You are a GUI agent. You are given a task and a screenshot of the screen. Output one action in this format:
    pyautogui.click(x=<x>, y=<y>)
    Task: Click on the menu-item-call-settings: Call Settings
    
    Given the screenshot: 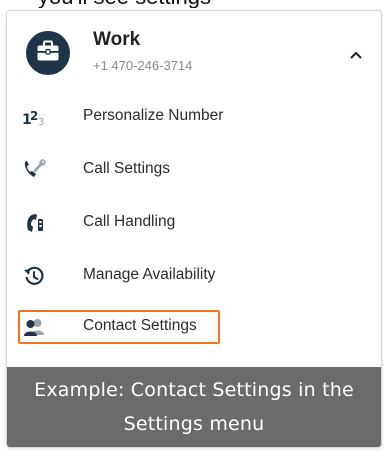 What is the action you would take?
    pyautogui.click(x=194, y=170)
    